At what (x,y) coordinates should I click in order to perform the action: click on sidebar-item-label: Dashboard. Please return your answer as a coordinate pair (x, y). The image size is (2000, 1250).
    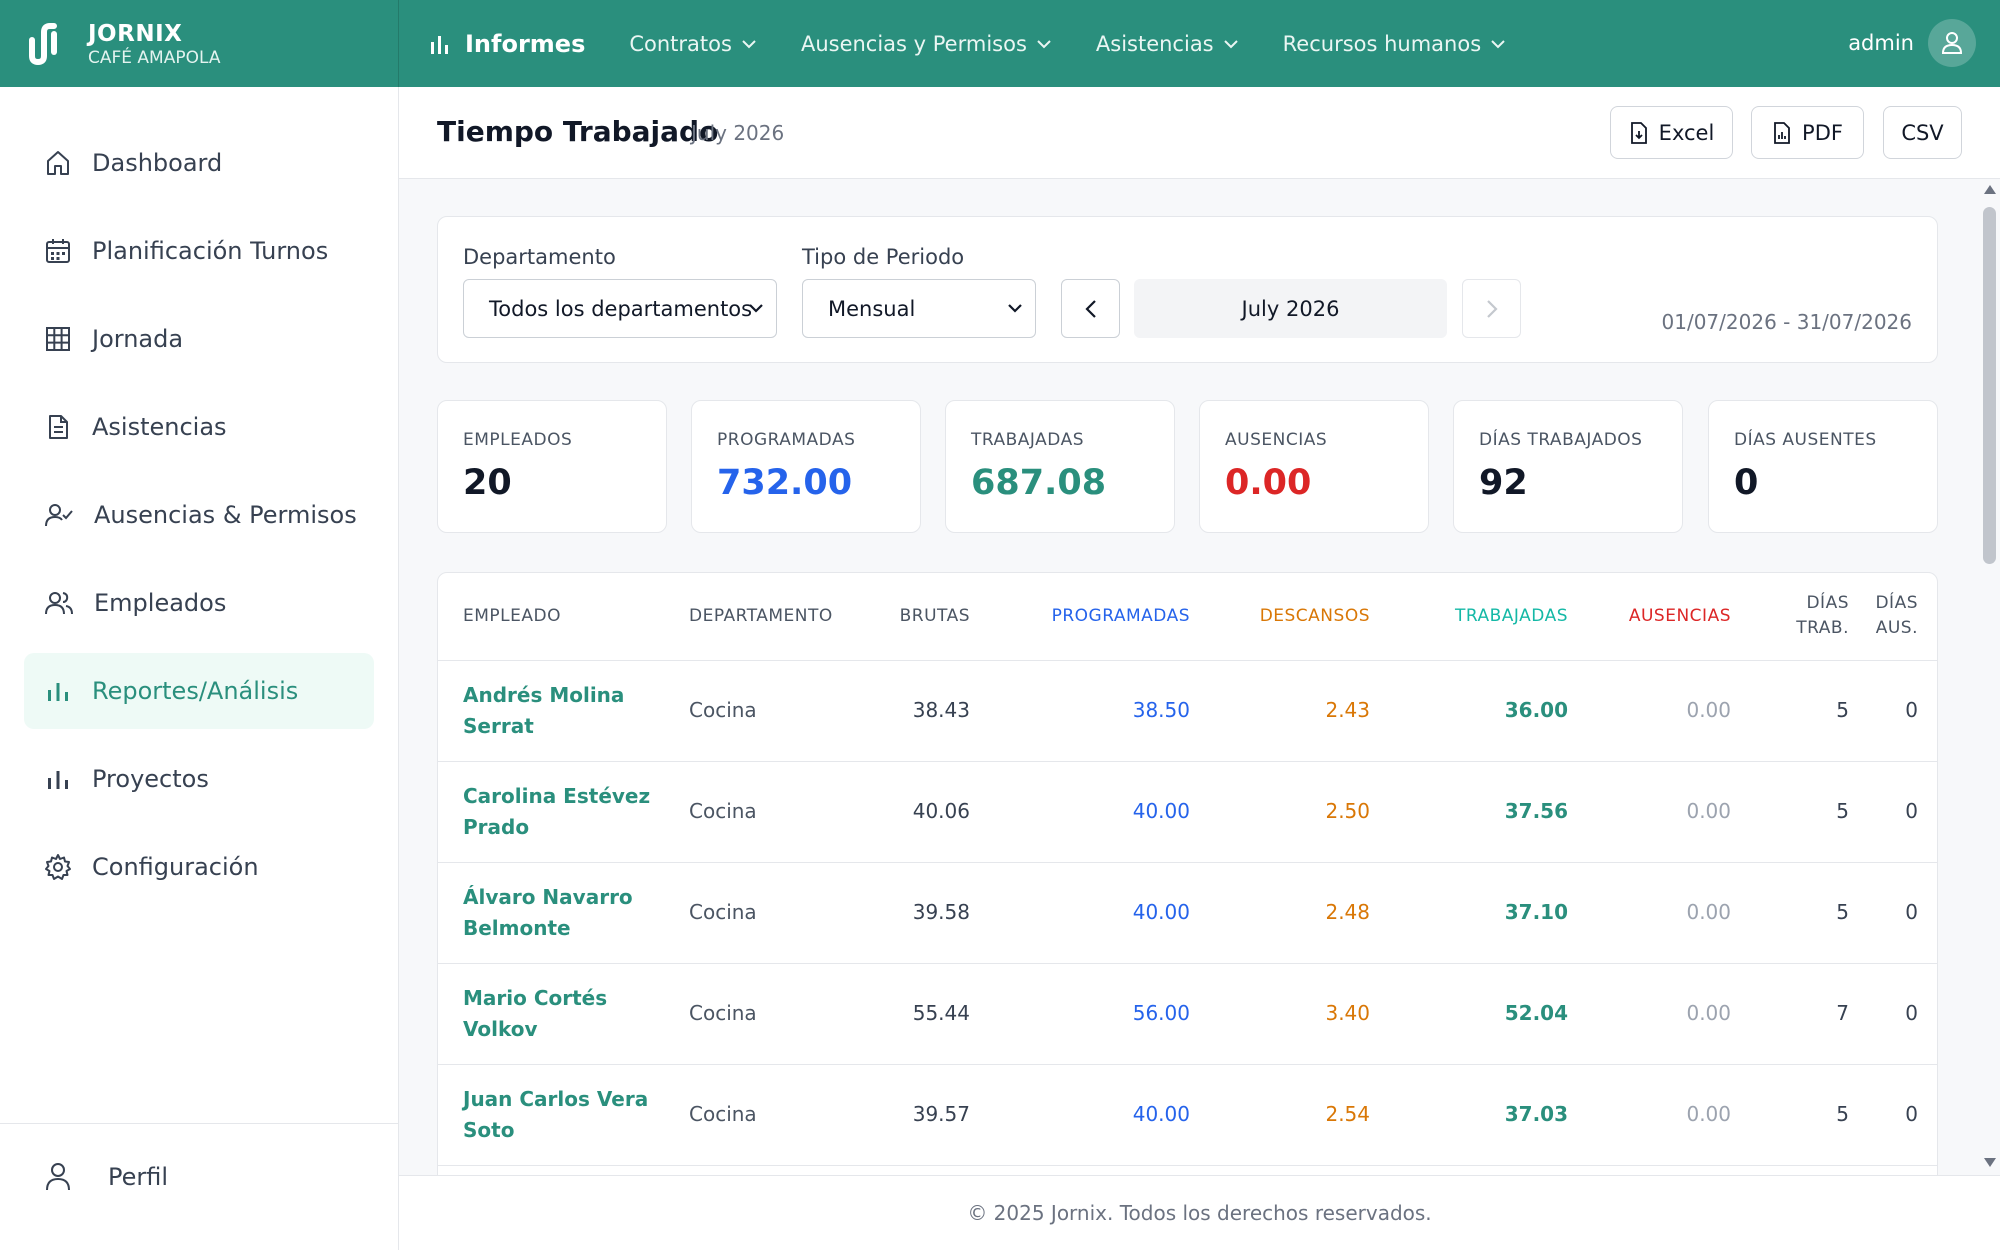
    Looking at the image, I should click on (157, 163).